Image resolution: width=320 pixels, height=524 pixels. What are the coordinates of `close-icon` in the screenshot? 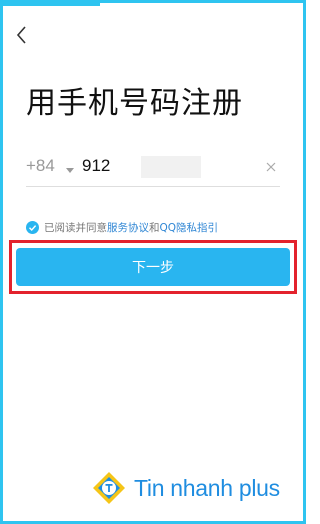 It's located at (271, 166).